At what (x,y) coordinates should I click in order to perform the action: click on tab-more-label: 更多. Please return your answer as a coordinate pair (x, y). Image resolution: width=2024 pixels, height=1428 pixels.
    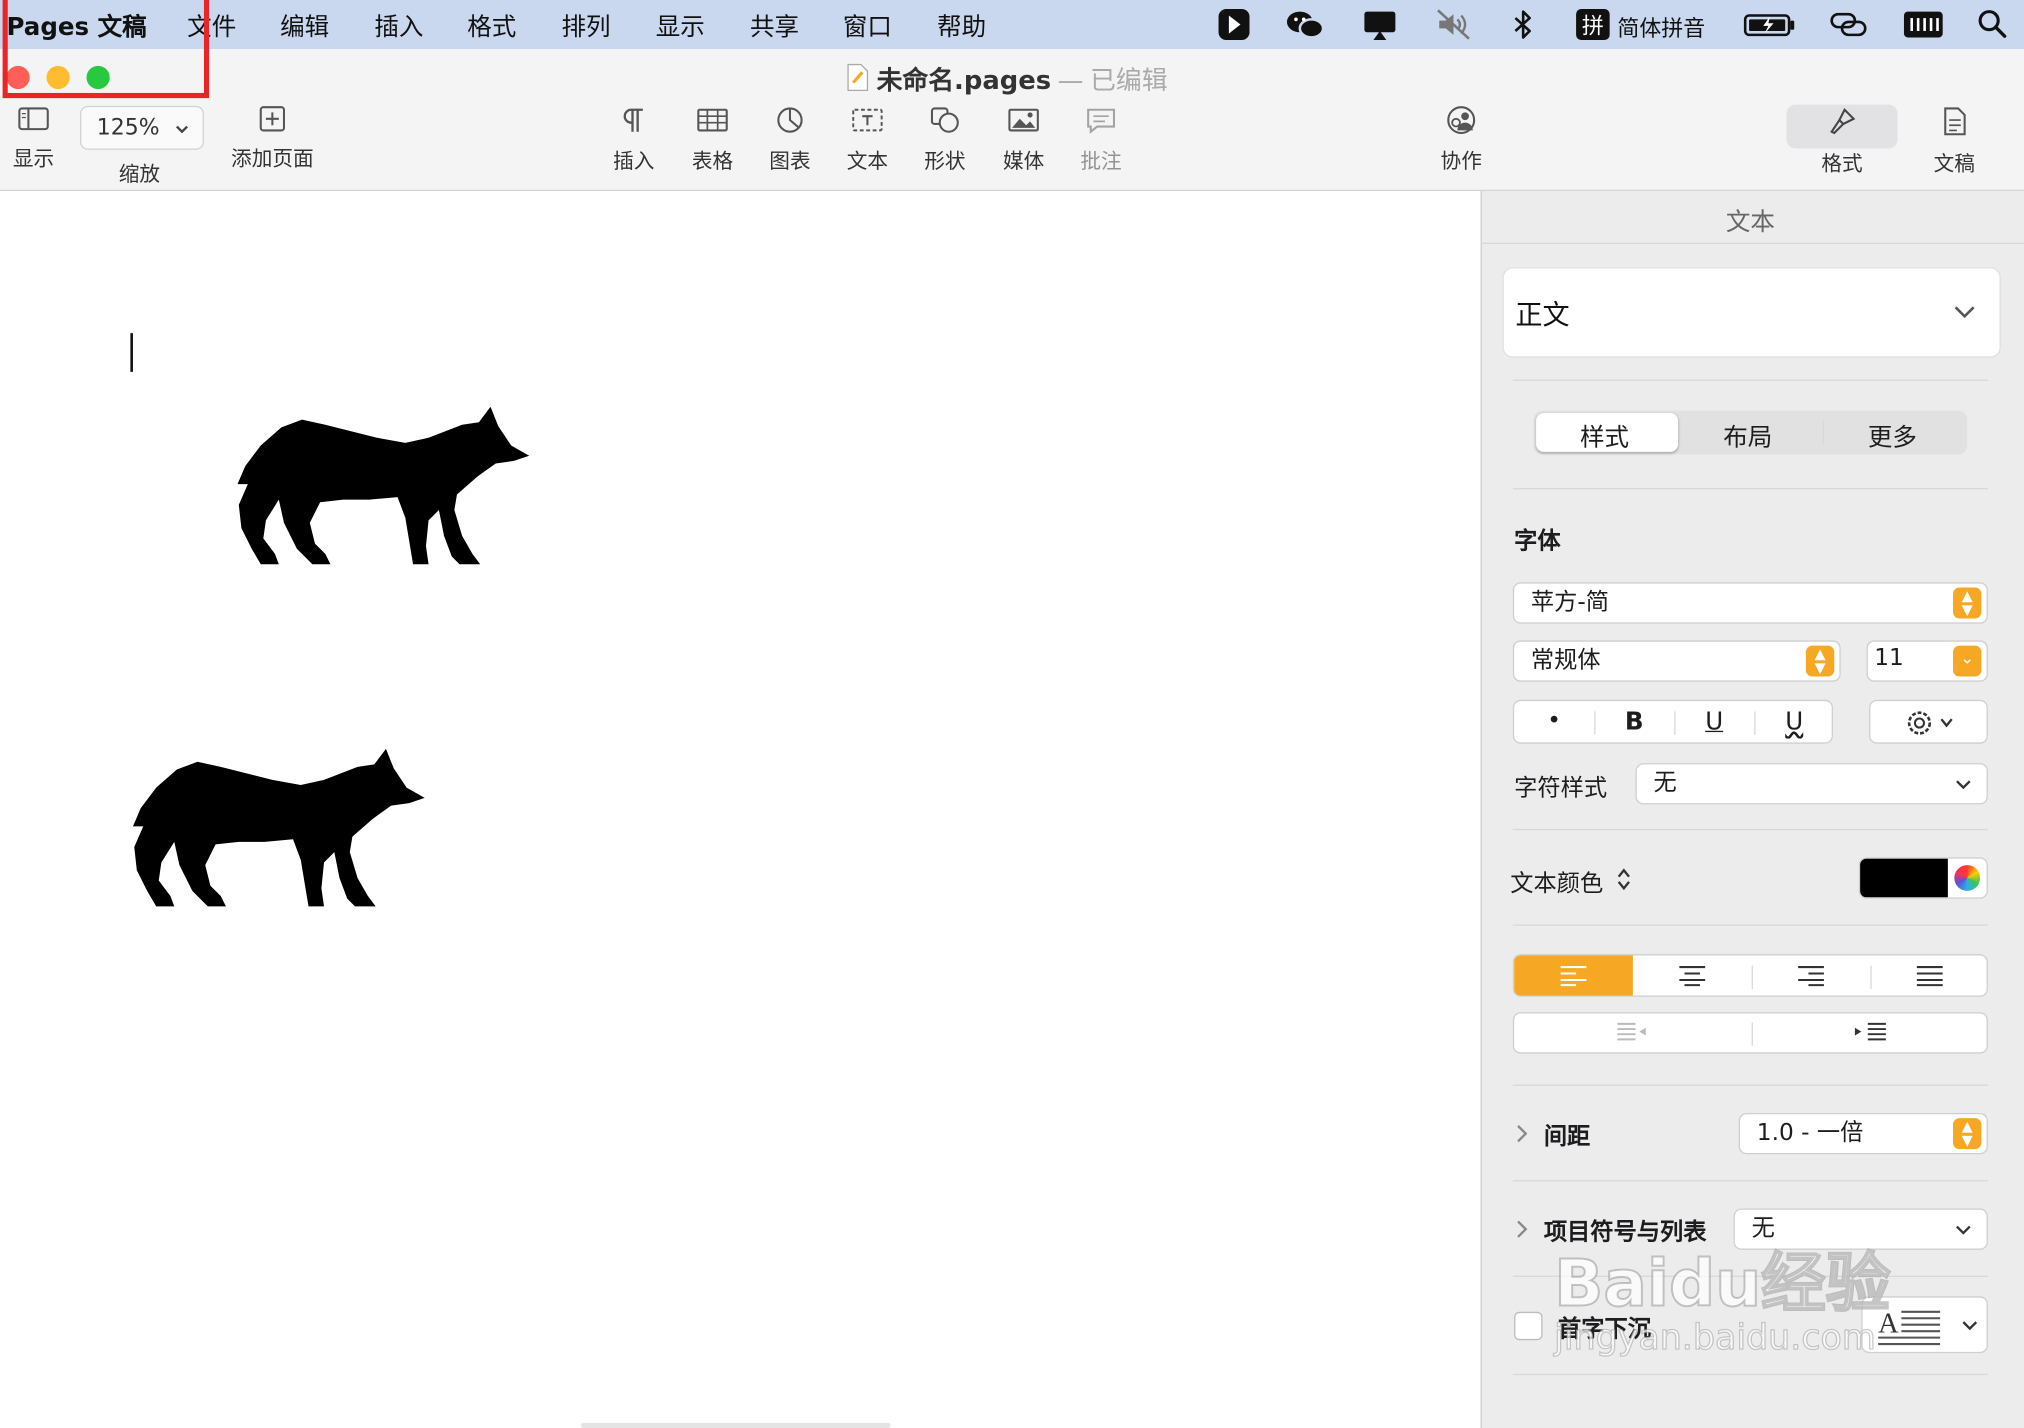
    Looking at the image, I should click on (1892, 437).